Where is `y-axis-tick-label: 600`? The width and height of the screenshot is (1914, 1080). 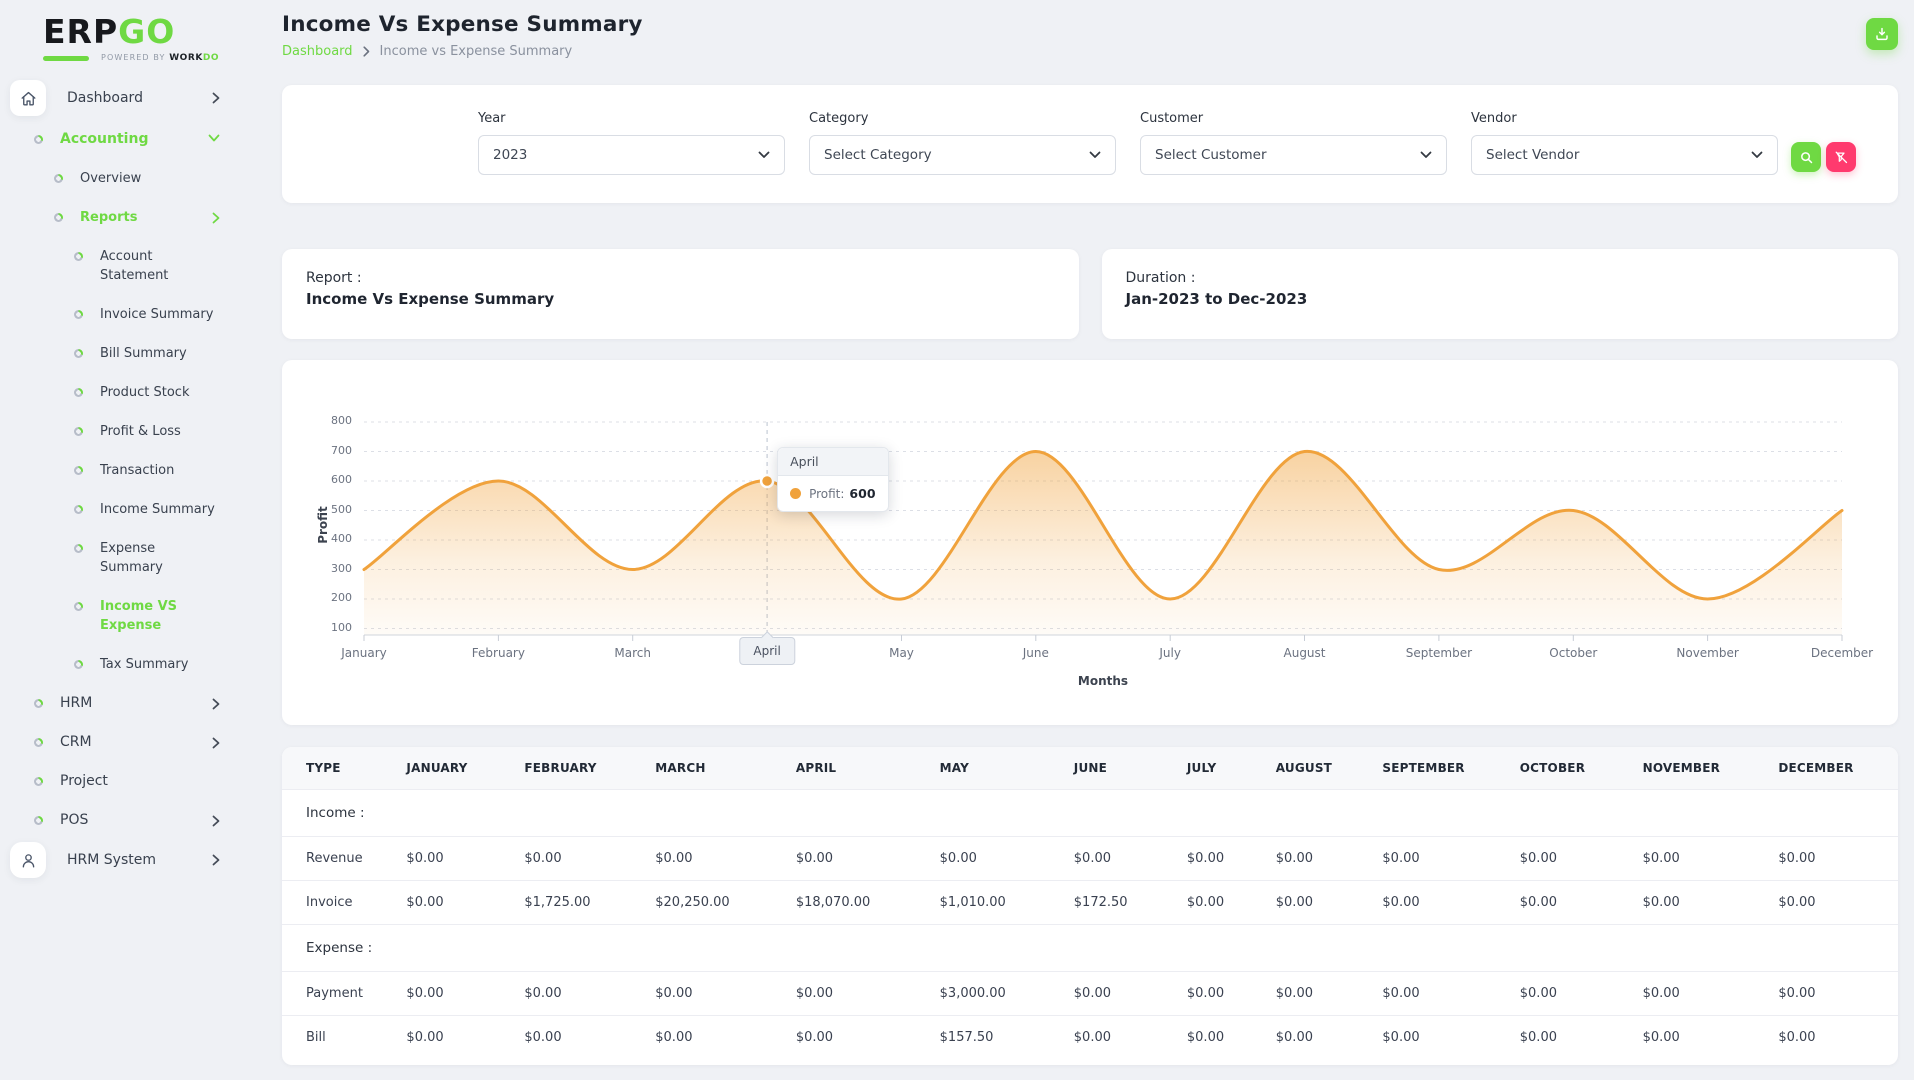
y-axis-tick-label: 600 is located at coordinates (341, 479).